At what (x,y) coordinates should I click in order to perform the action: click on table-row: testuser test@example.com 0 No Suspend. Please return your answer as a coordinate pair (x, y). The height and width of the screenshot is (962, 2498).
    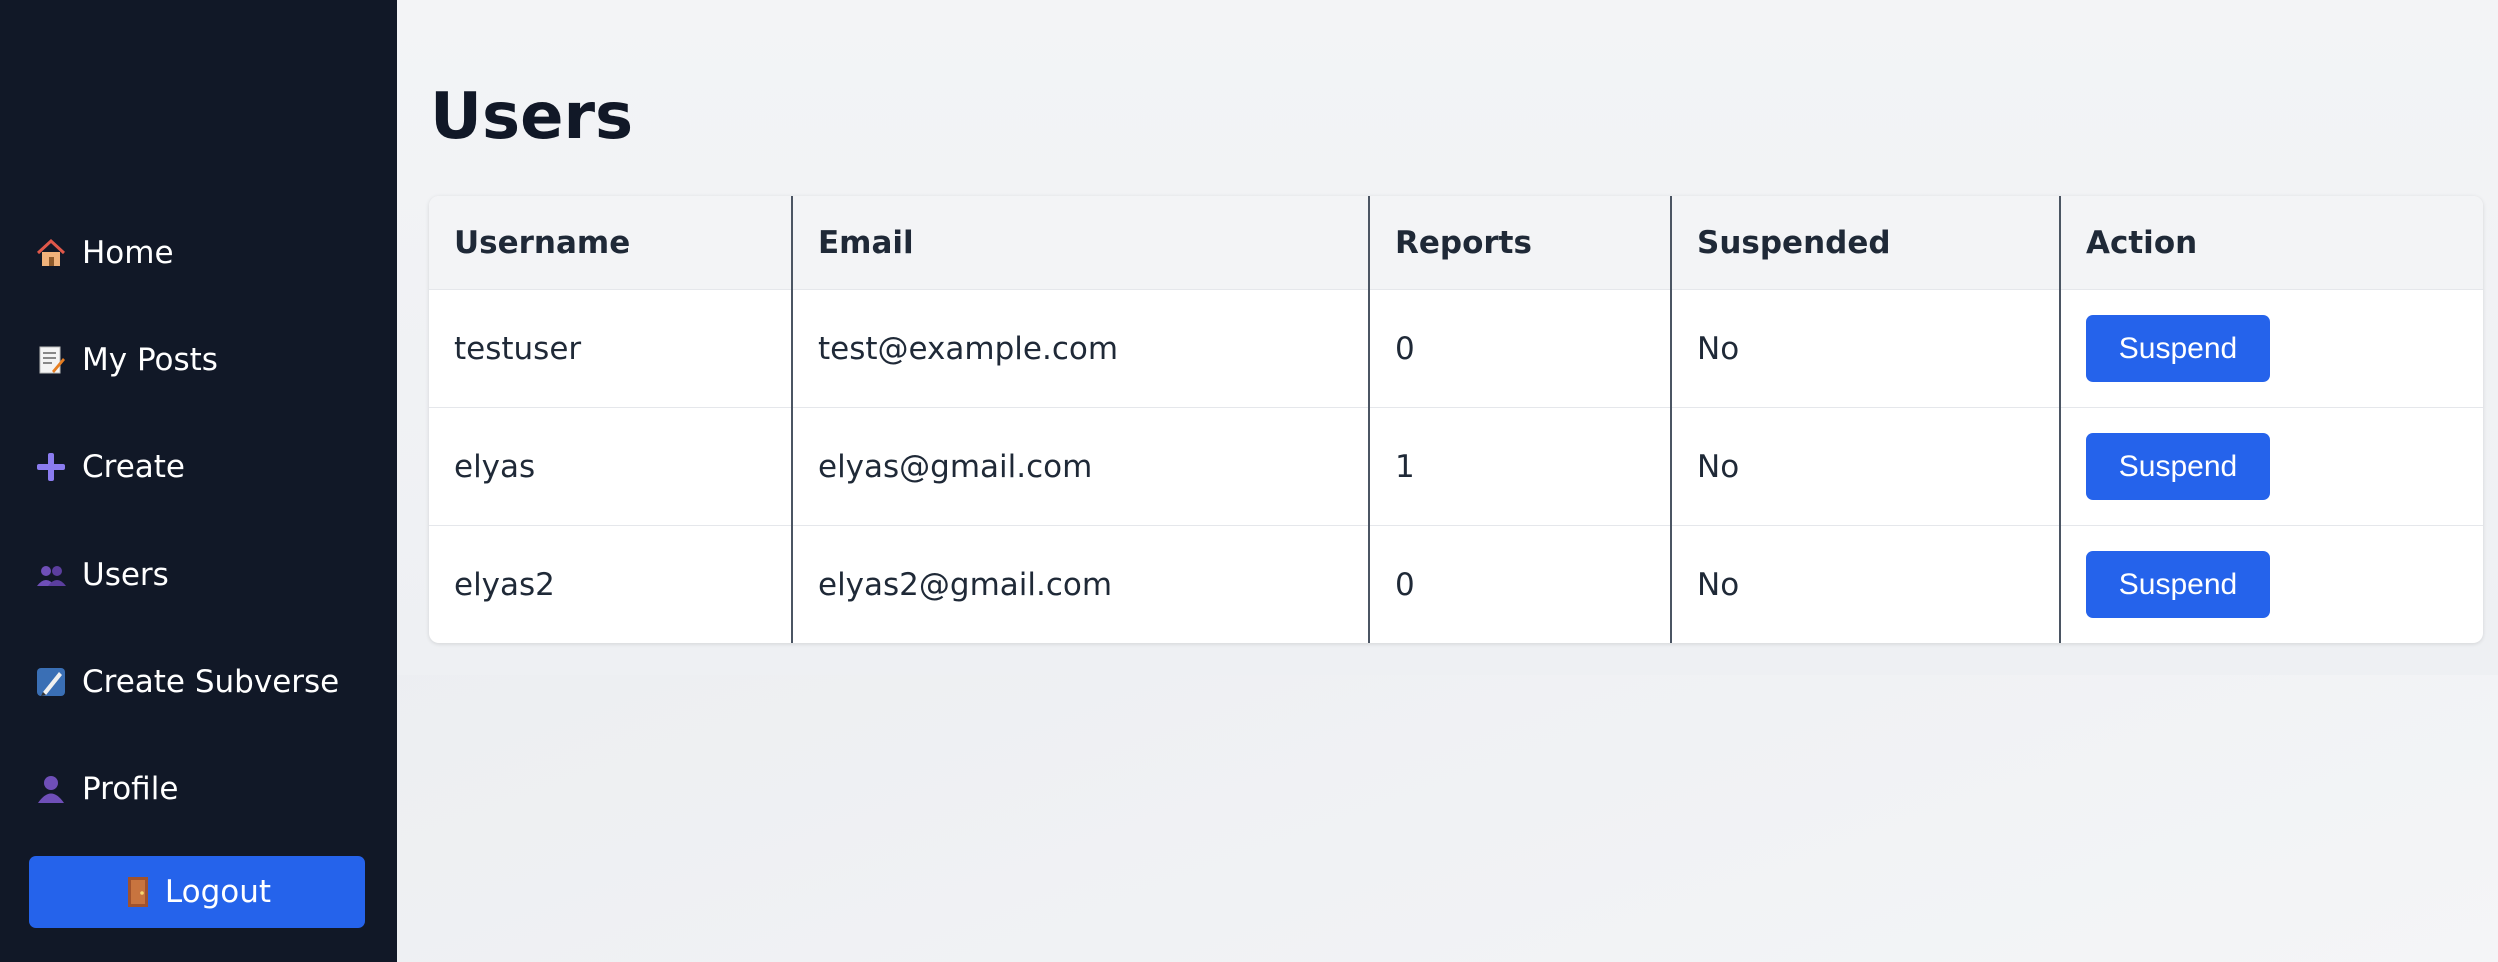
    Looking at the image, I should click on (1456, 348).